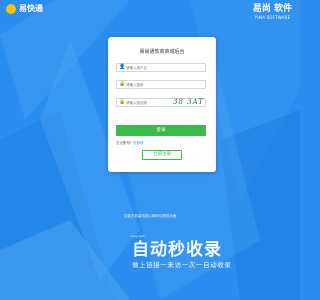 The image size is (320, 300). What do you see at coordinates (122, 84) in the screenshot?
I see `lock-icon: 🔒` at bounding box center [122, 84].